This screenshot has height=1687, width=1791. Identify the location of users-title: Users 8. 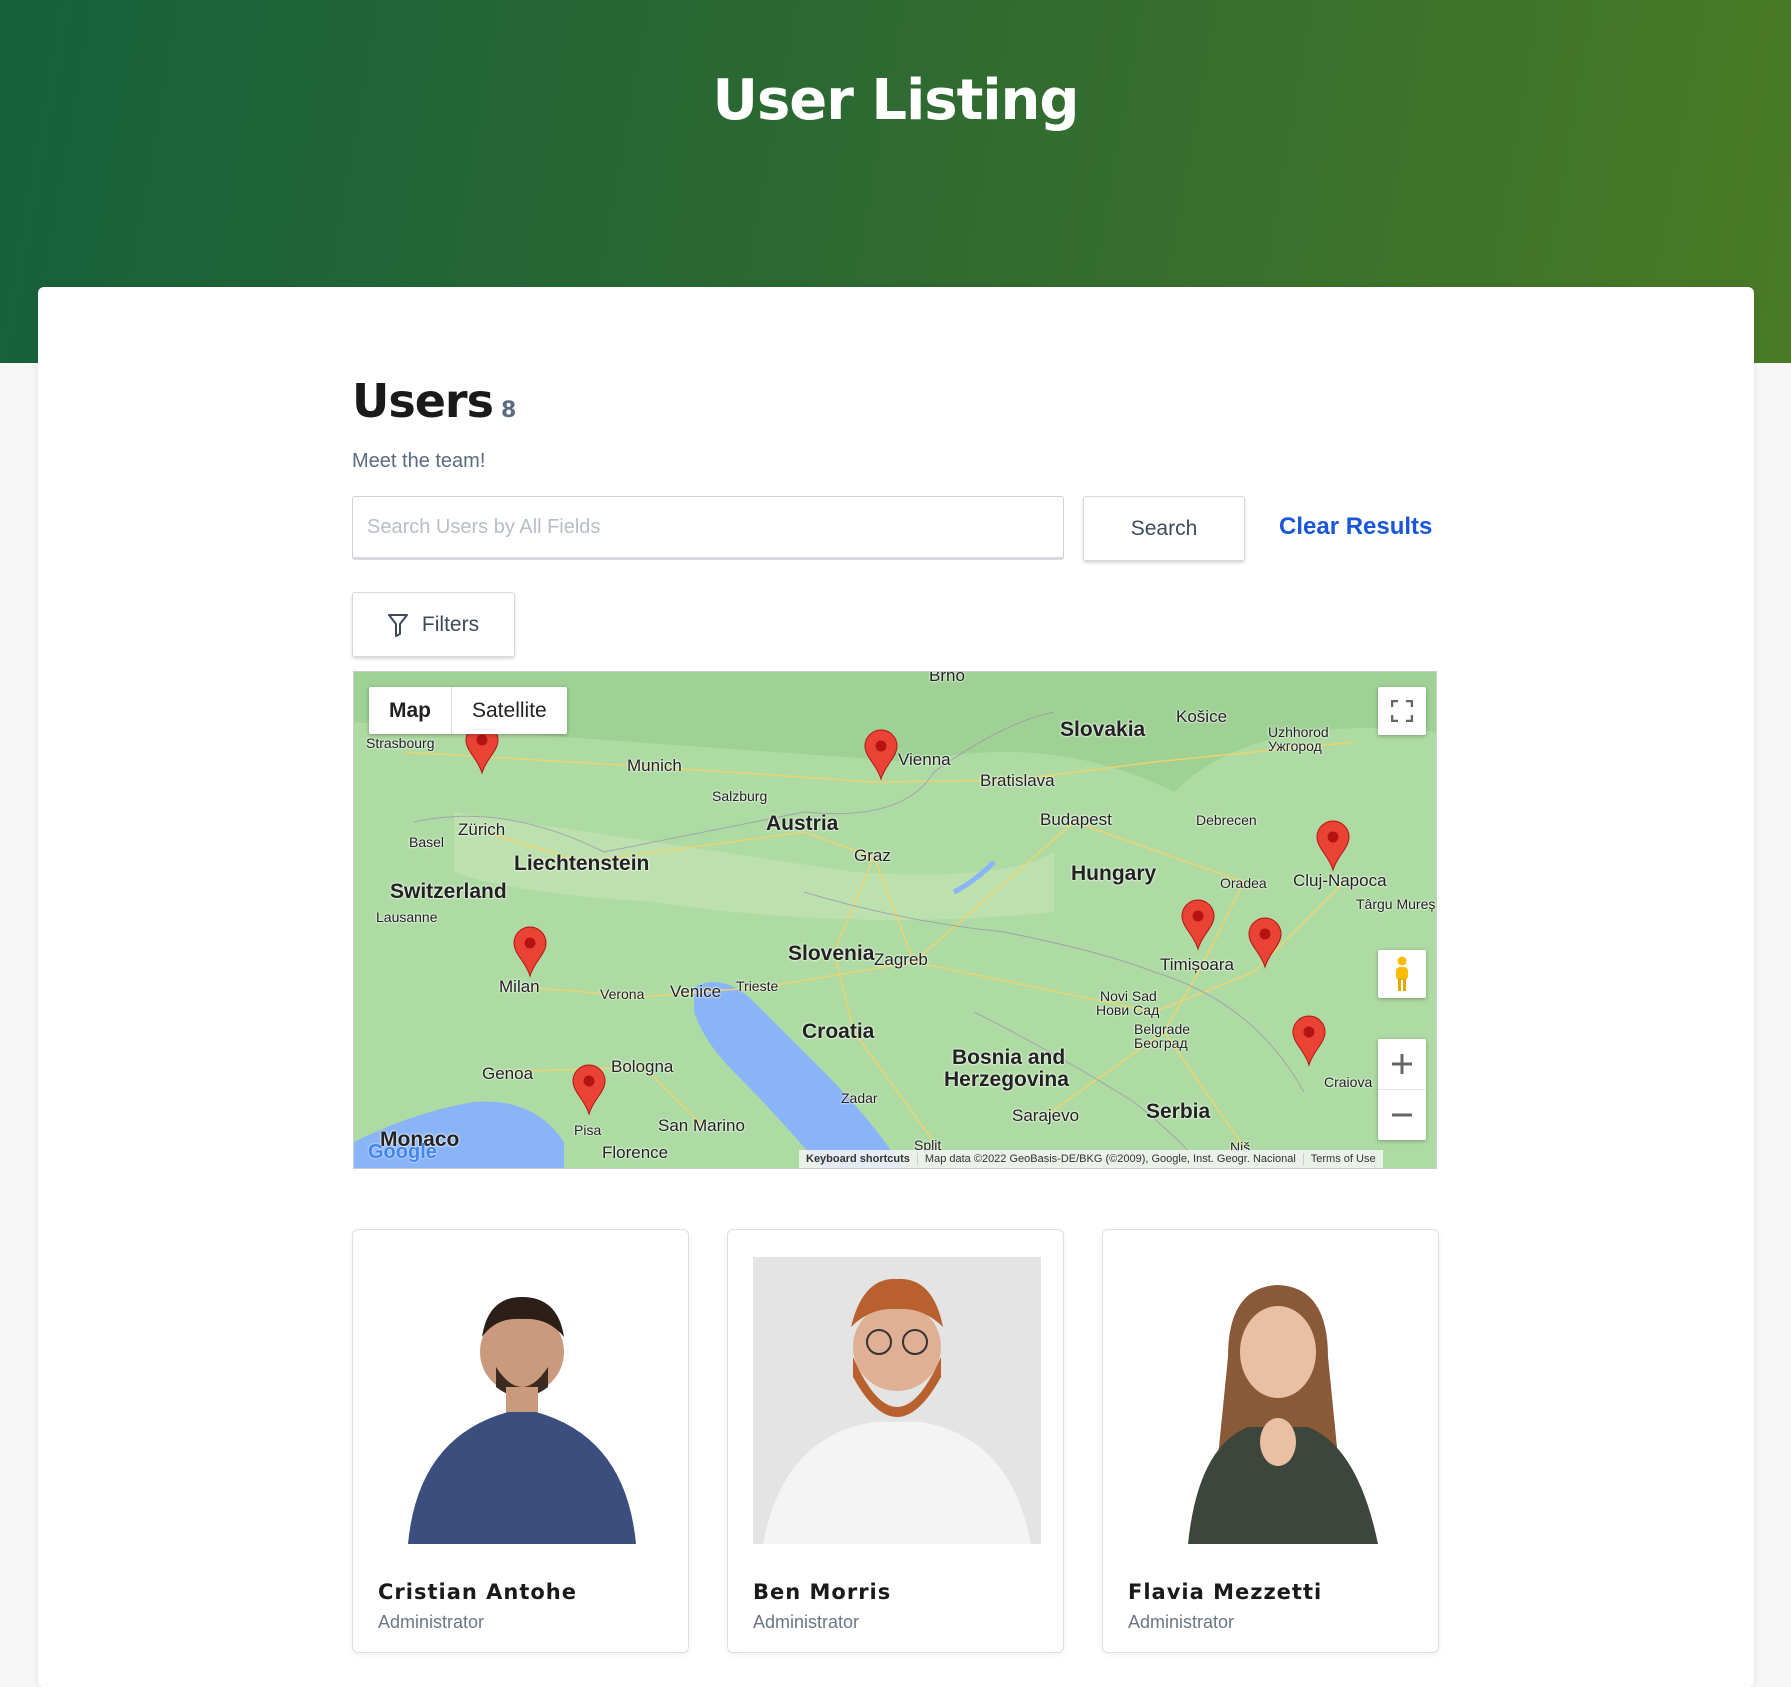
(434, 401).